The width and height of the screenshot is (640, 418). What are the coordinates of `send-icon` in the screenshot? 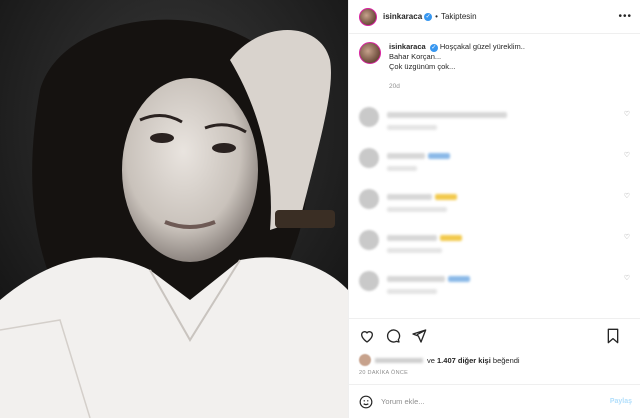 It's located at (419, 336).